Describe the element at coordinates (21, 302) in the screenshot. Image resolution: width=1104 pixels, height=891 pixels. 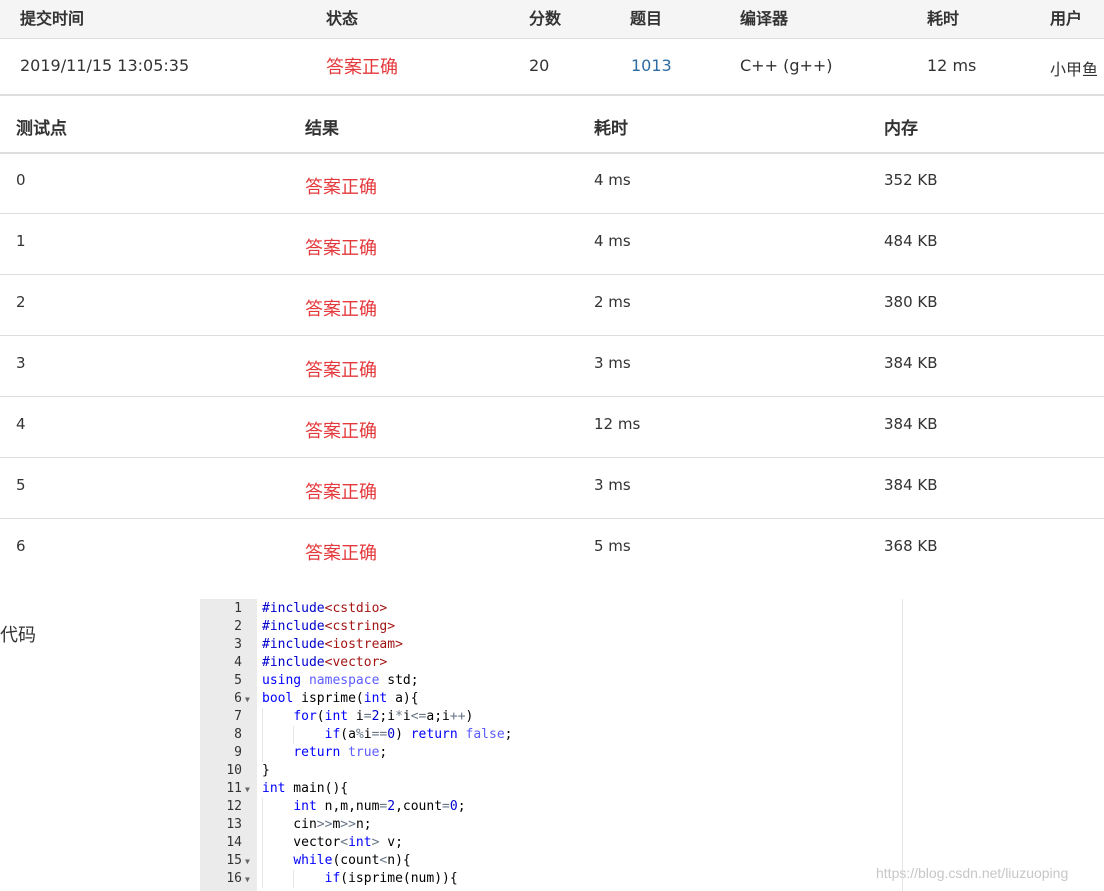
I see `case-id: 2` at that location.